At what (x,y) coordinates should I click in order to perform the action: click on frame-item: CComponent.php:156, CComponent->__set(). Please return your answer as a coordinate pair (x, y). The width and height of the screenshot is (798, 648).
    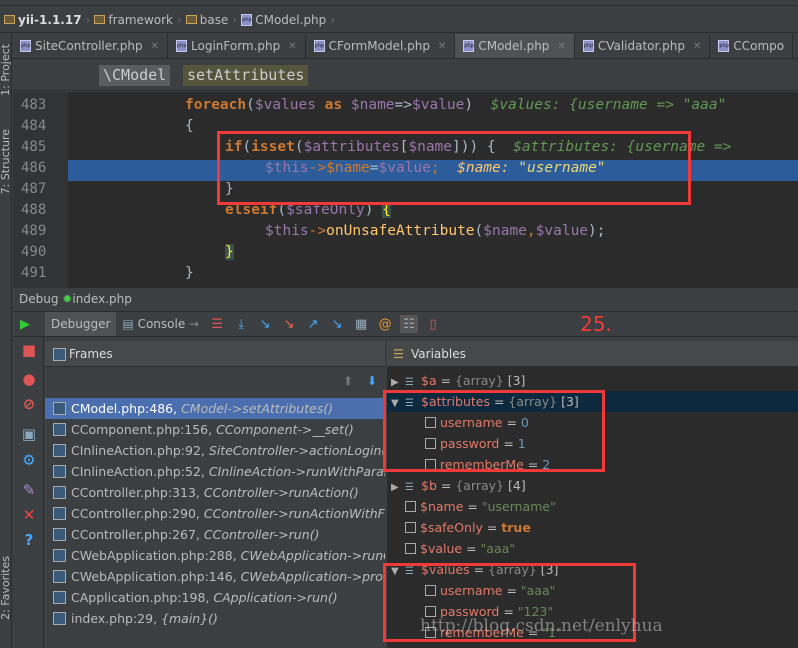
    Looking at the image, I should click on (215, 429).